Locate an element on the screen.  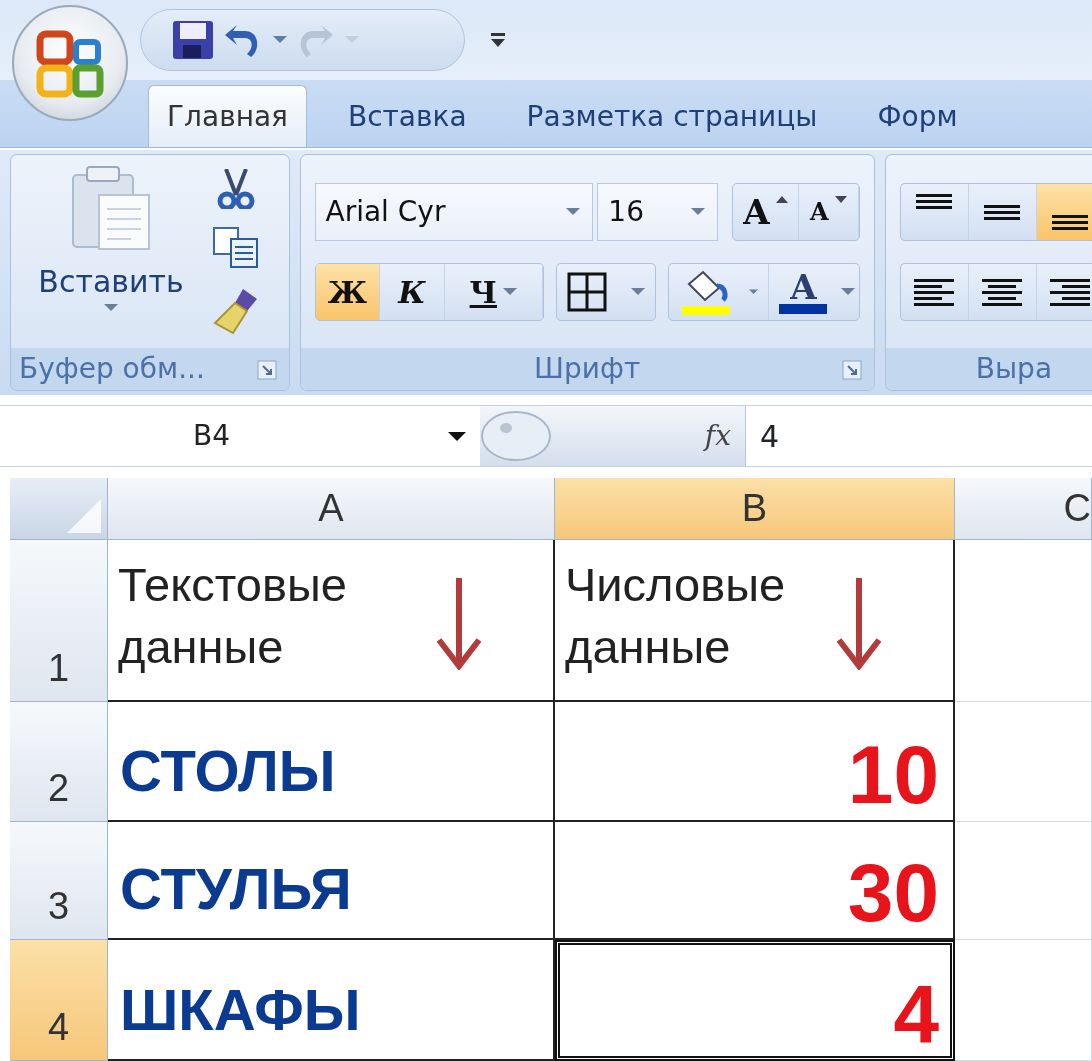
down-triangle-icon is located at coordinates (840, 200).